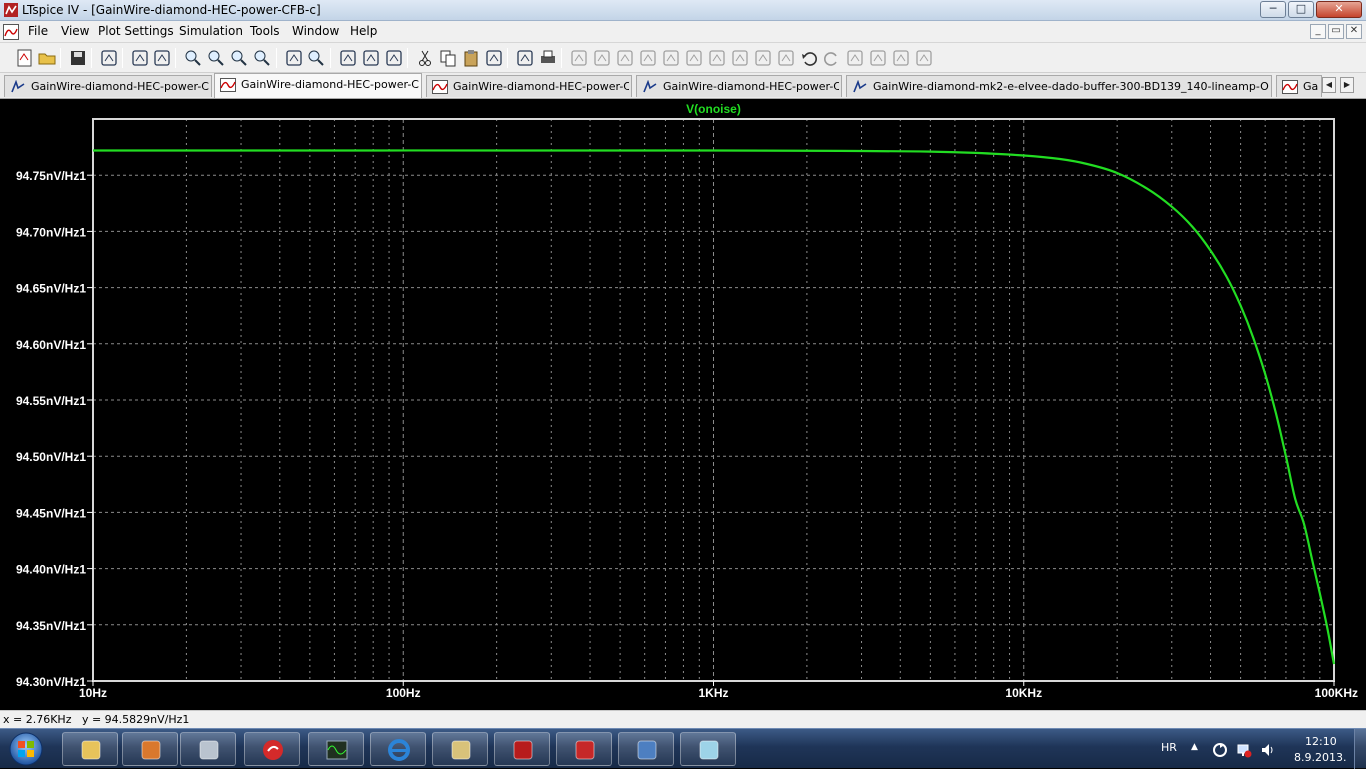 The width and height of the screenshot is (1366, 769). Describe the element at coordinates (363, 31) in the screenshot. I see `menu-help: Help` at that location.